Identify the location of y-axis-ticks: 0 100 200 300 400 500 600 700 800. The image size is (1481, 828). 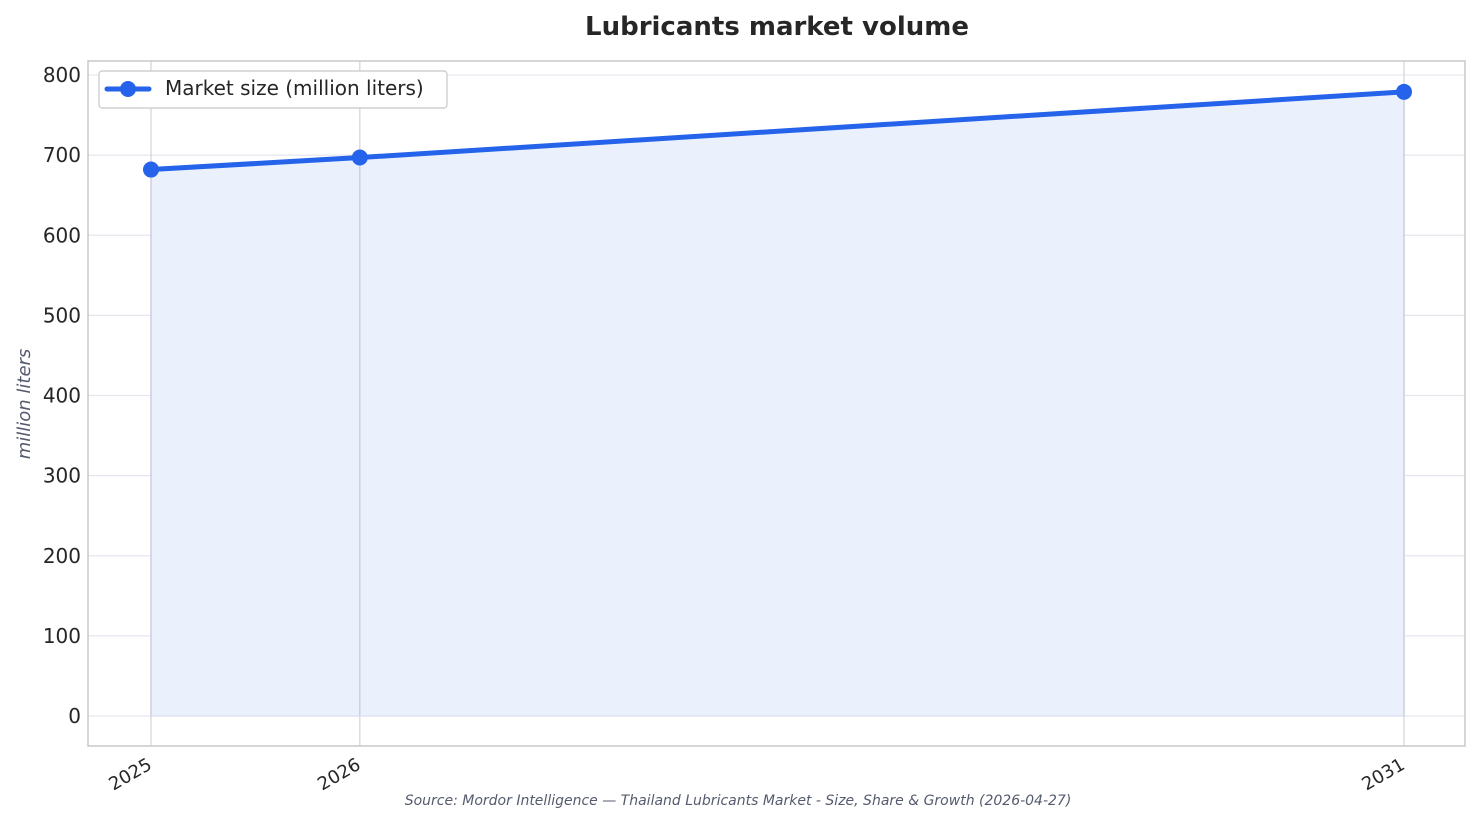
(62, 395).